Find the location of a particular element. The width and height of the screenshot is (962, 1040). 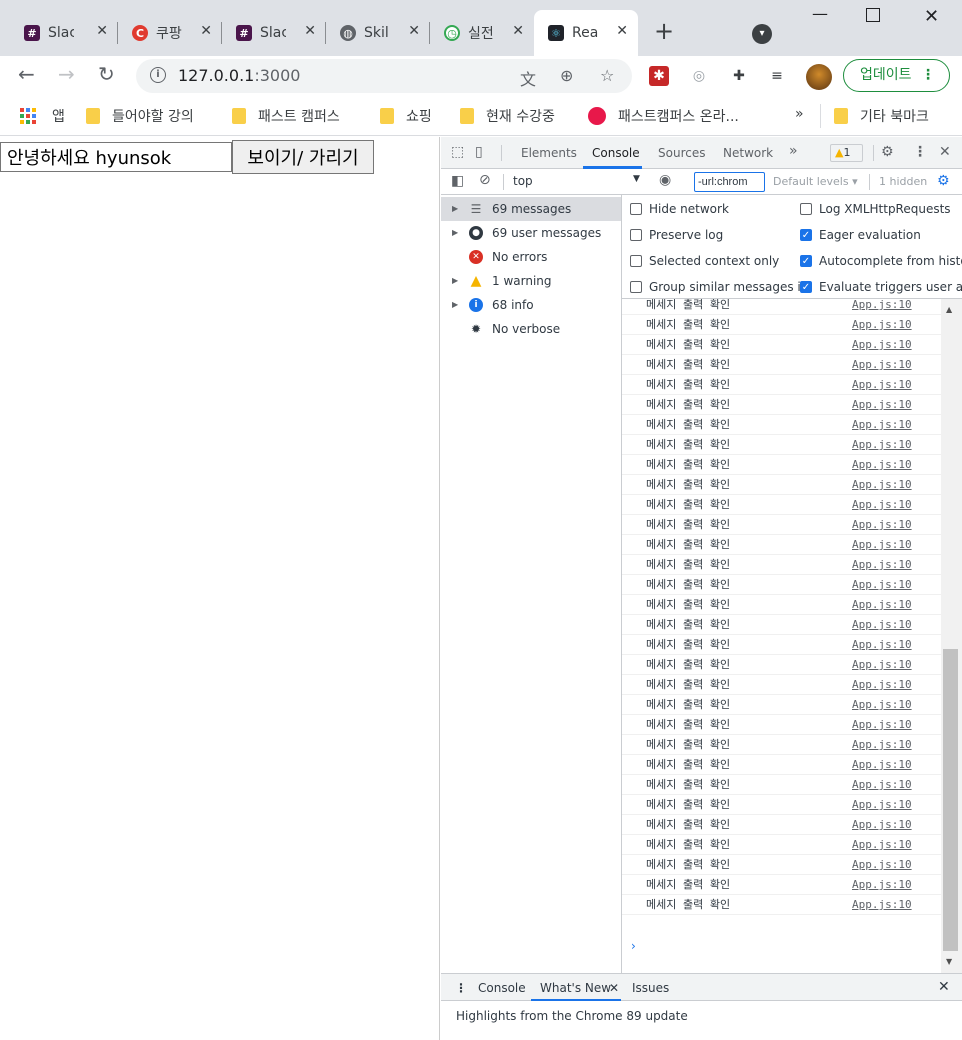

clear-console-icon: ⊘ is located at coordinates (485, 180).